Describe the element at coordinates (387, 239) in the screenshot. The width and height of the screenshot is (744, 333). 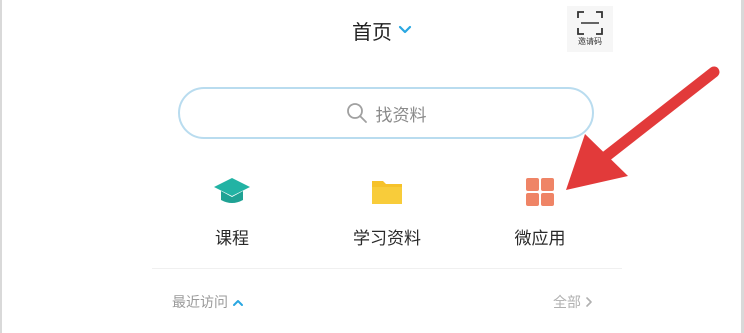
I see `entry-study-materials-label: 学习资料` at that location.